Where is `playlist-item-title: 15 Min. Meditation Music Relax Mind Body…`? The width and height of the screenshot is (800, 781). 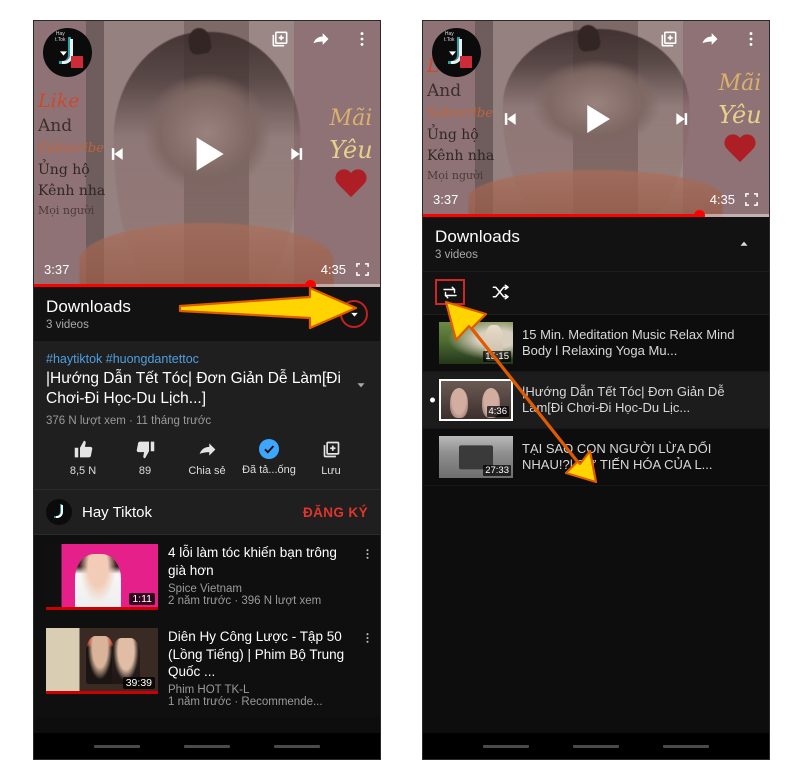
playlist-item-title: 15 Min. Meditation Music Relax Mind Body… is located at coordinates (628, 342).